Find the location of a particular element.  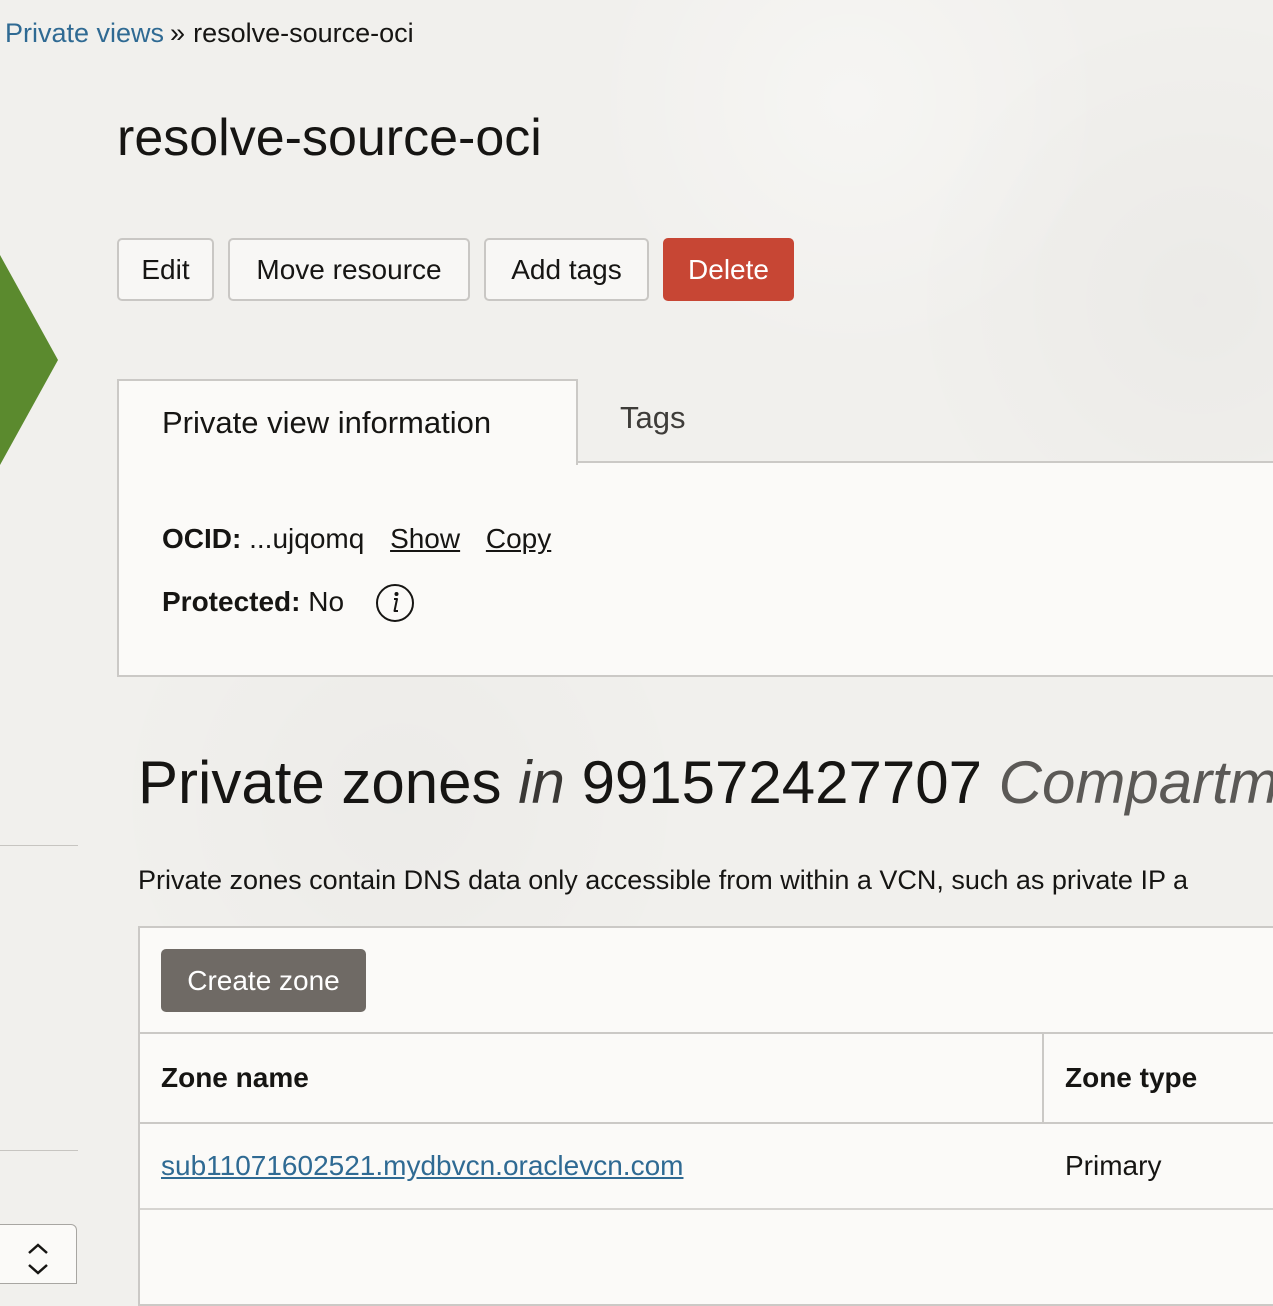

tab-private-view-information: Private view information is located at coordinates (347, 422).